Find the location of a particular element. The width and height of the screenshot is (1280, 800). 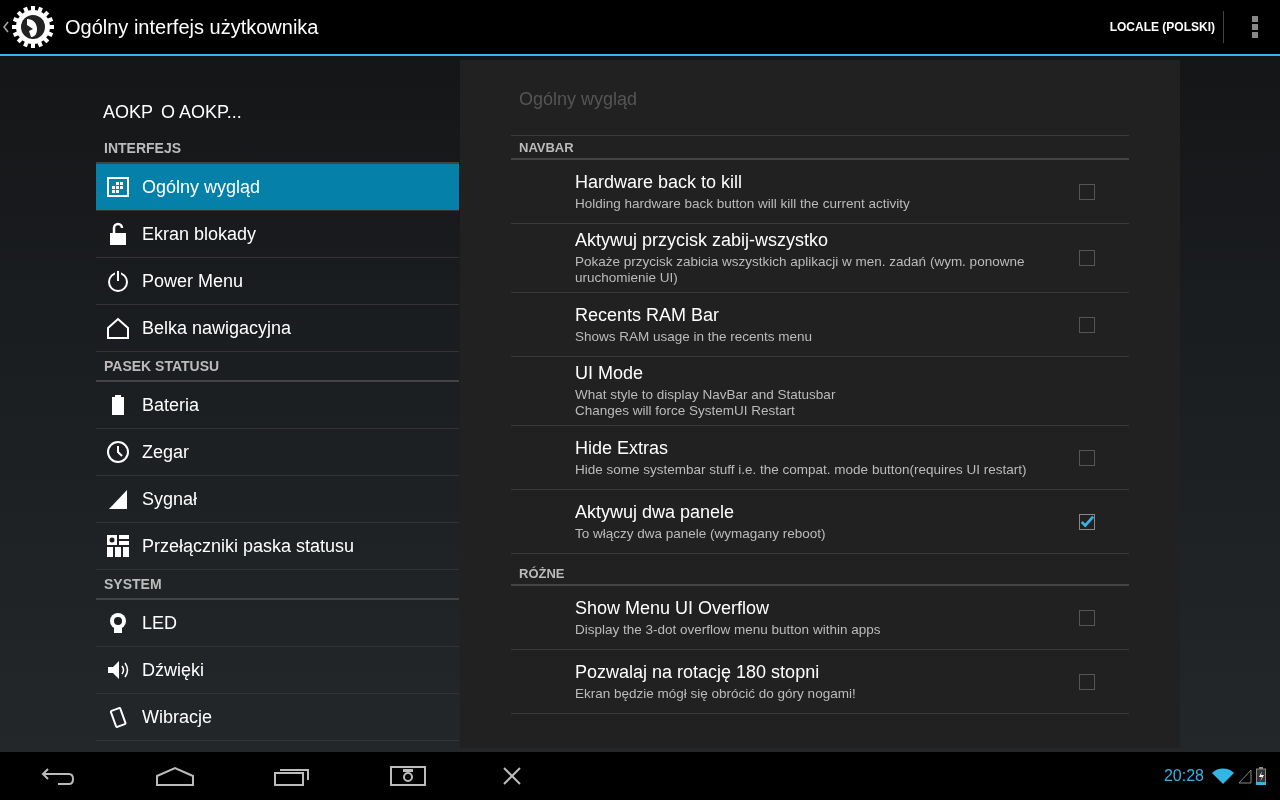

preference-title: Aktywuj przycisk zabij-wszystko is located at coordinates (702, 240).